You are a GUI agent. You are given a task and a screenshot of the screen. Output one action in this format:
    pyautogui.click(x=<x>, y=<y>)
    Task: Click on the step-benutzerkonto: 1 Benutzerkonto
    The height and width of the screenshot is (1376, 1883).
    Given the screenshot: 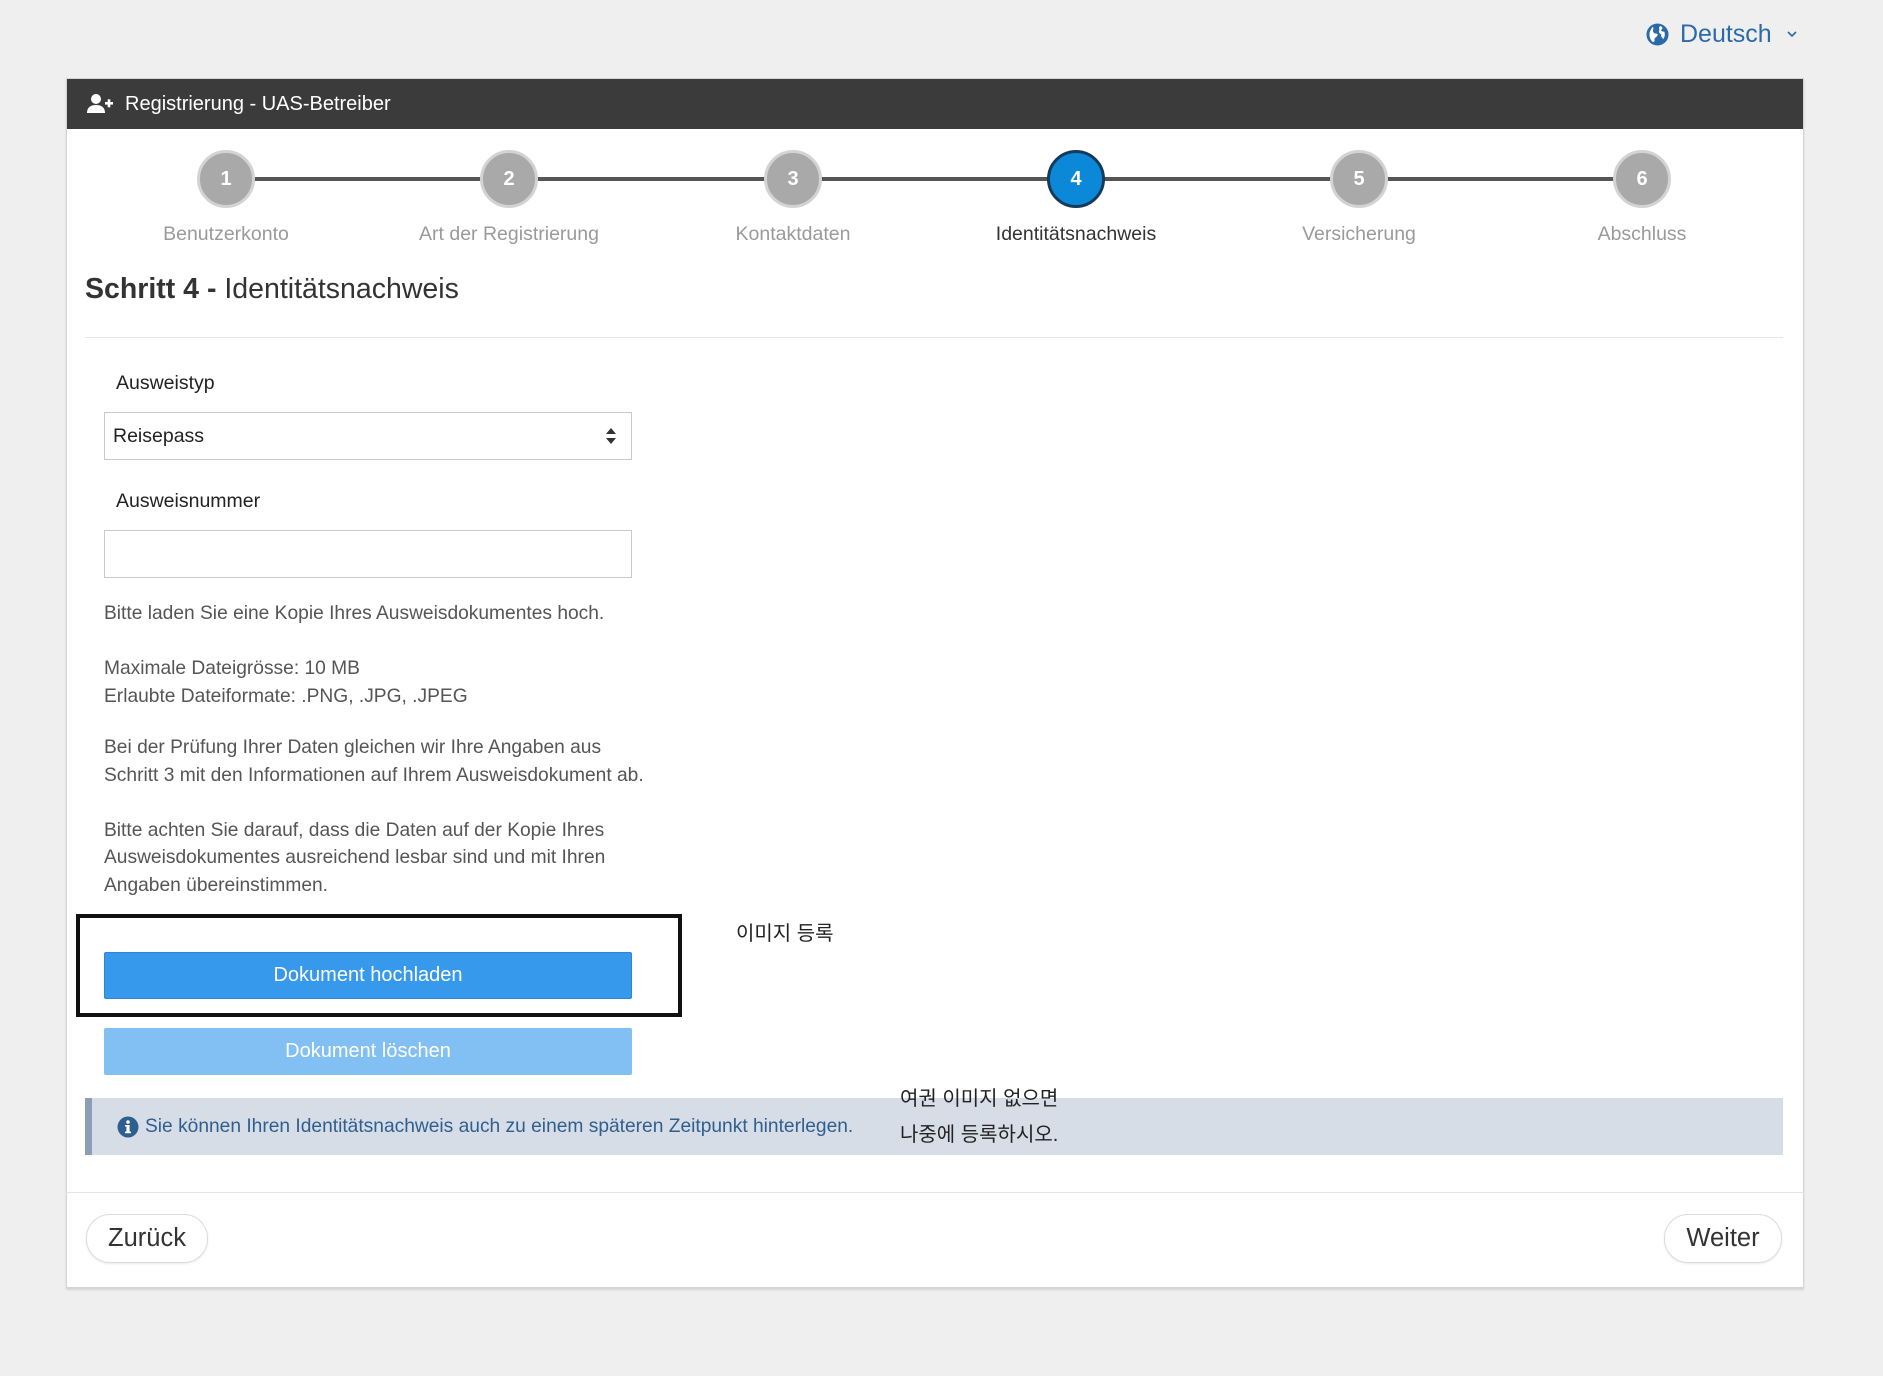 What is the action you would take?
    pyautogui.click(x=226, y=205)
    